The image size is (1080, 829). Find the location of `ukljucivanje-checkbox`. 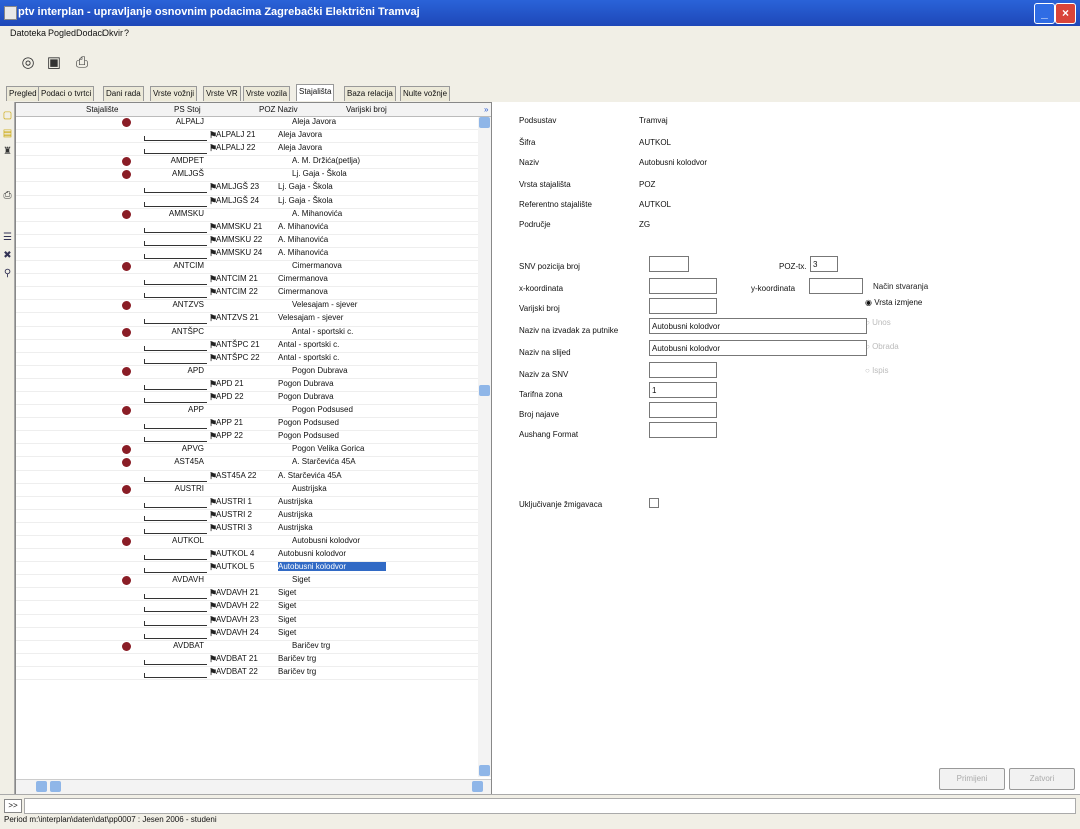

ukljucivanje-checkbox is located at coordinates (654, 503).